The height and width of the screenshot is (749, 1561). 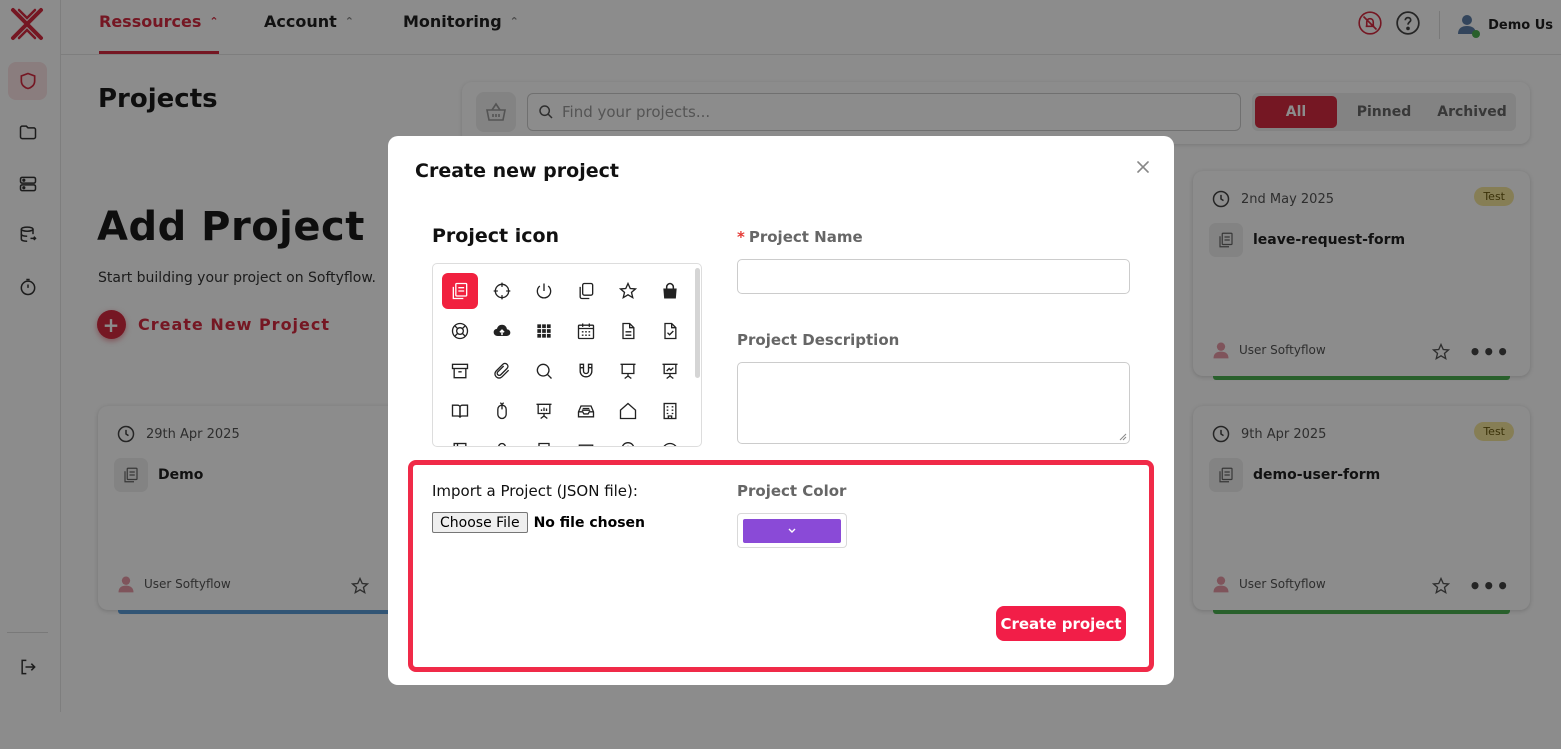 I want to click on calendar-icon, so click(x=586, y=331).